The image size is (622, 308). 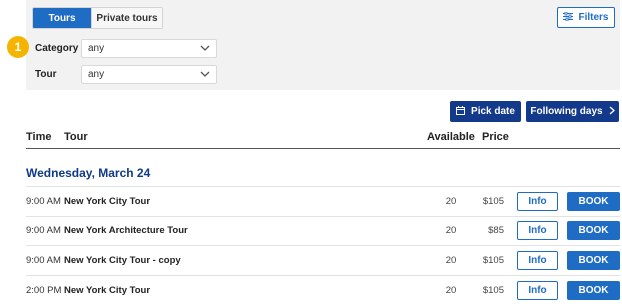 I want to click on filters-button: Filters, so click(x=586, y=17).